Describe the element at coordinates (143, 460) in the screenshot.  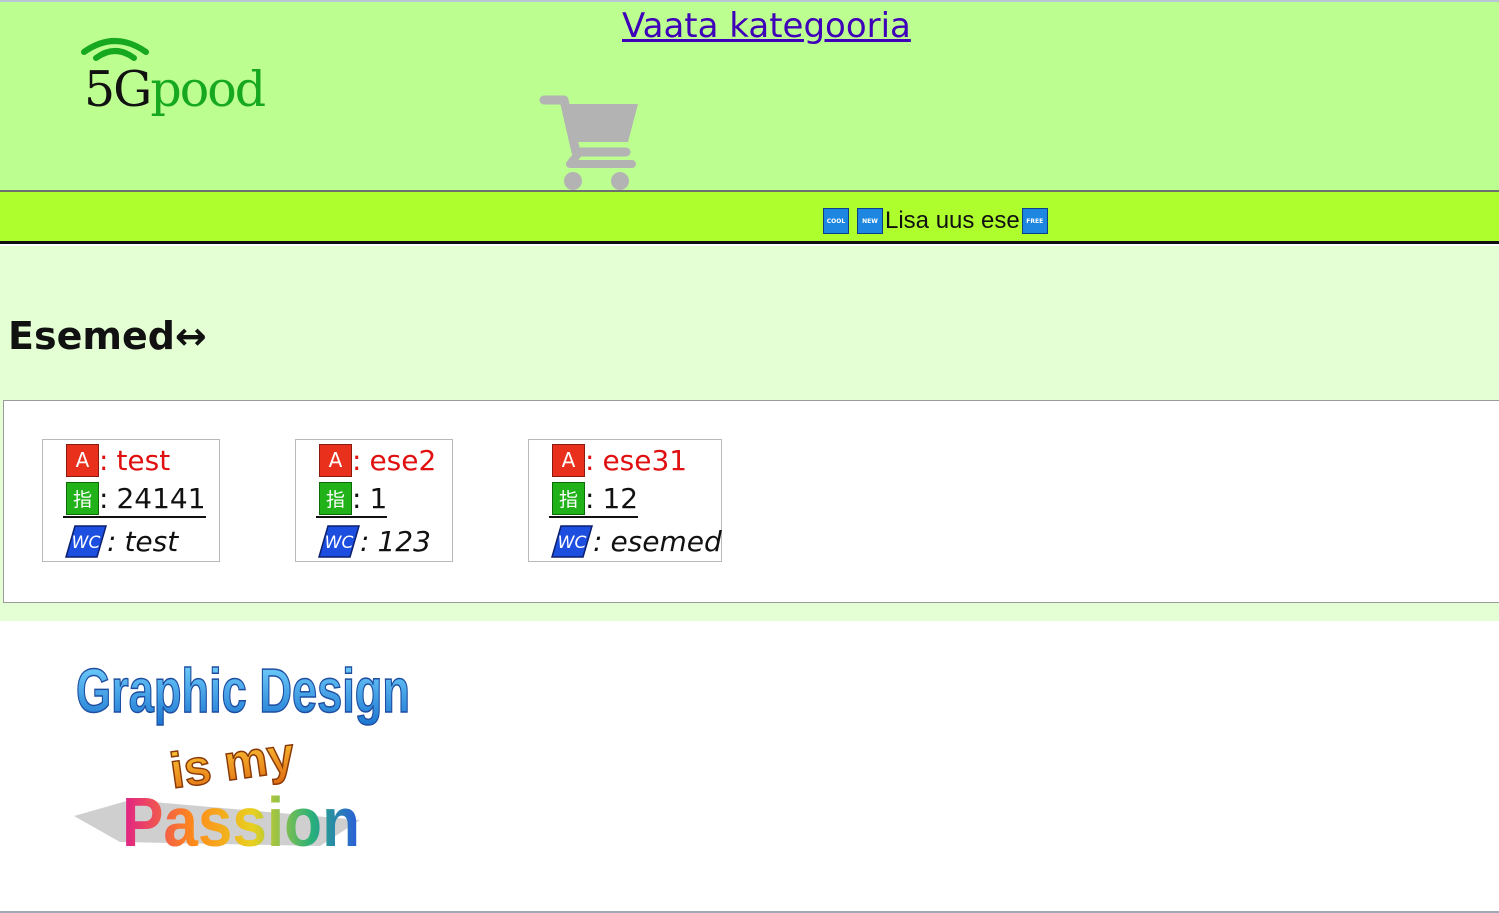
I see `item-name: test` at that location.